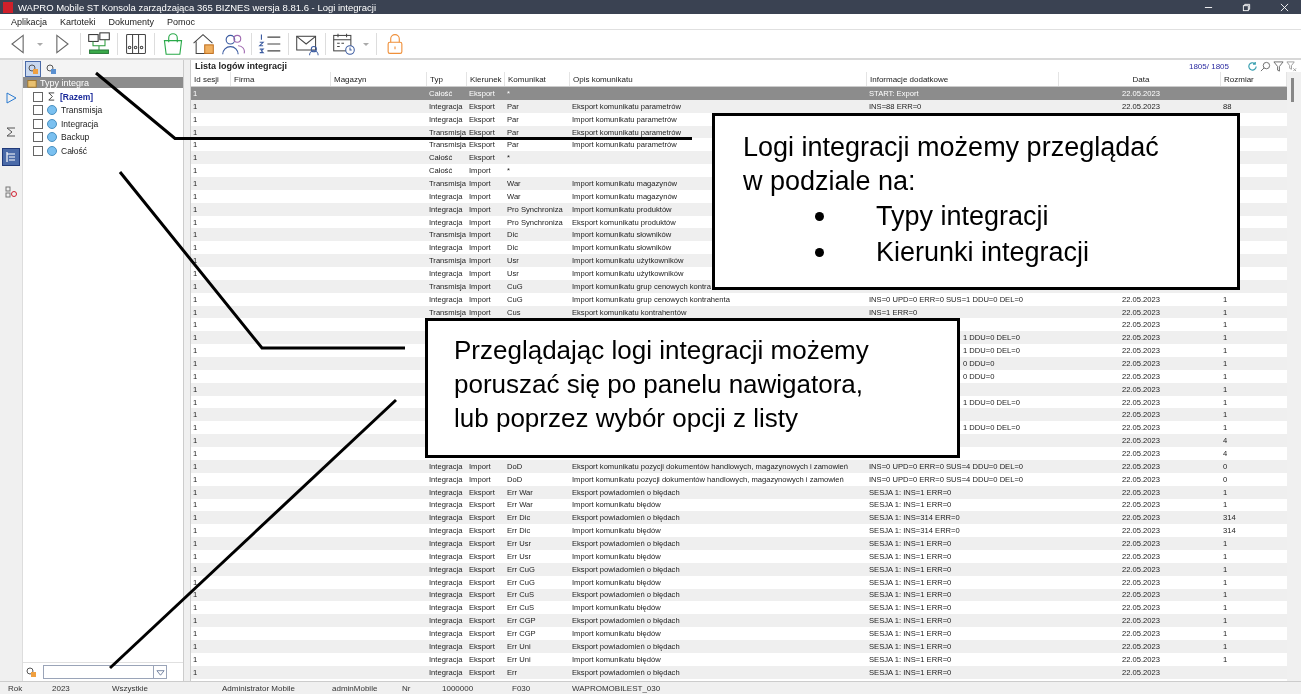  What do you see at coordinates (617, 688) in the screenshot?
I see `status-text: WAPROMOBILEST_030` at bounding box center [617, 688].